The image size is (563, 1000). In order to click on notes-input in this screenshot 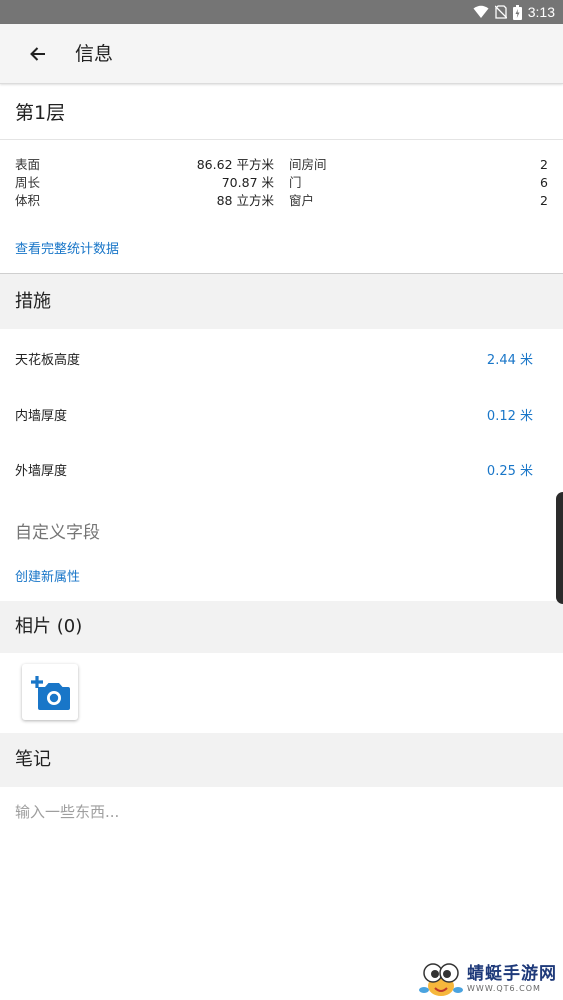, I will do `click(280, 812)`.